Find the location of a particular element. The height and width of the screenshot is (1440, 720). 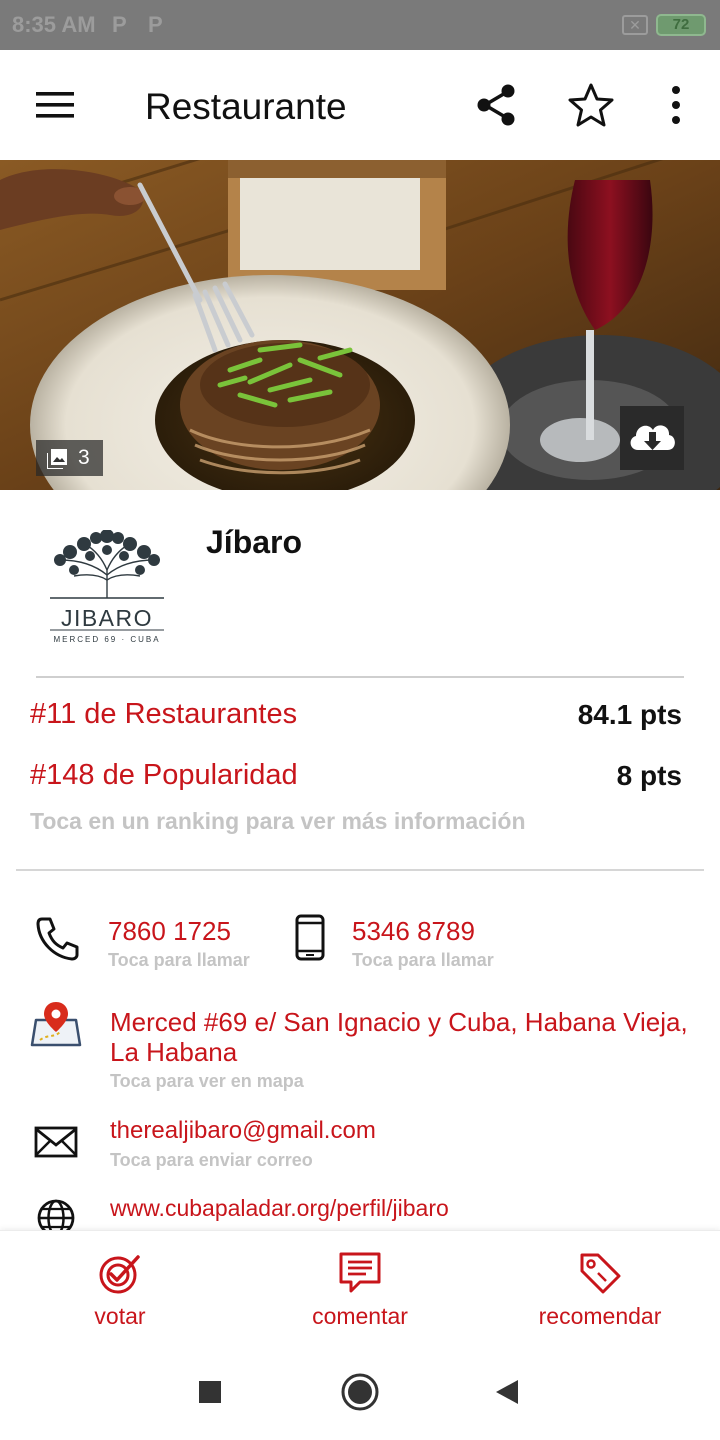

mobile-contact: 5346 8789 Toca para llamar is located at coordinates (423, 943).